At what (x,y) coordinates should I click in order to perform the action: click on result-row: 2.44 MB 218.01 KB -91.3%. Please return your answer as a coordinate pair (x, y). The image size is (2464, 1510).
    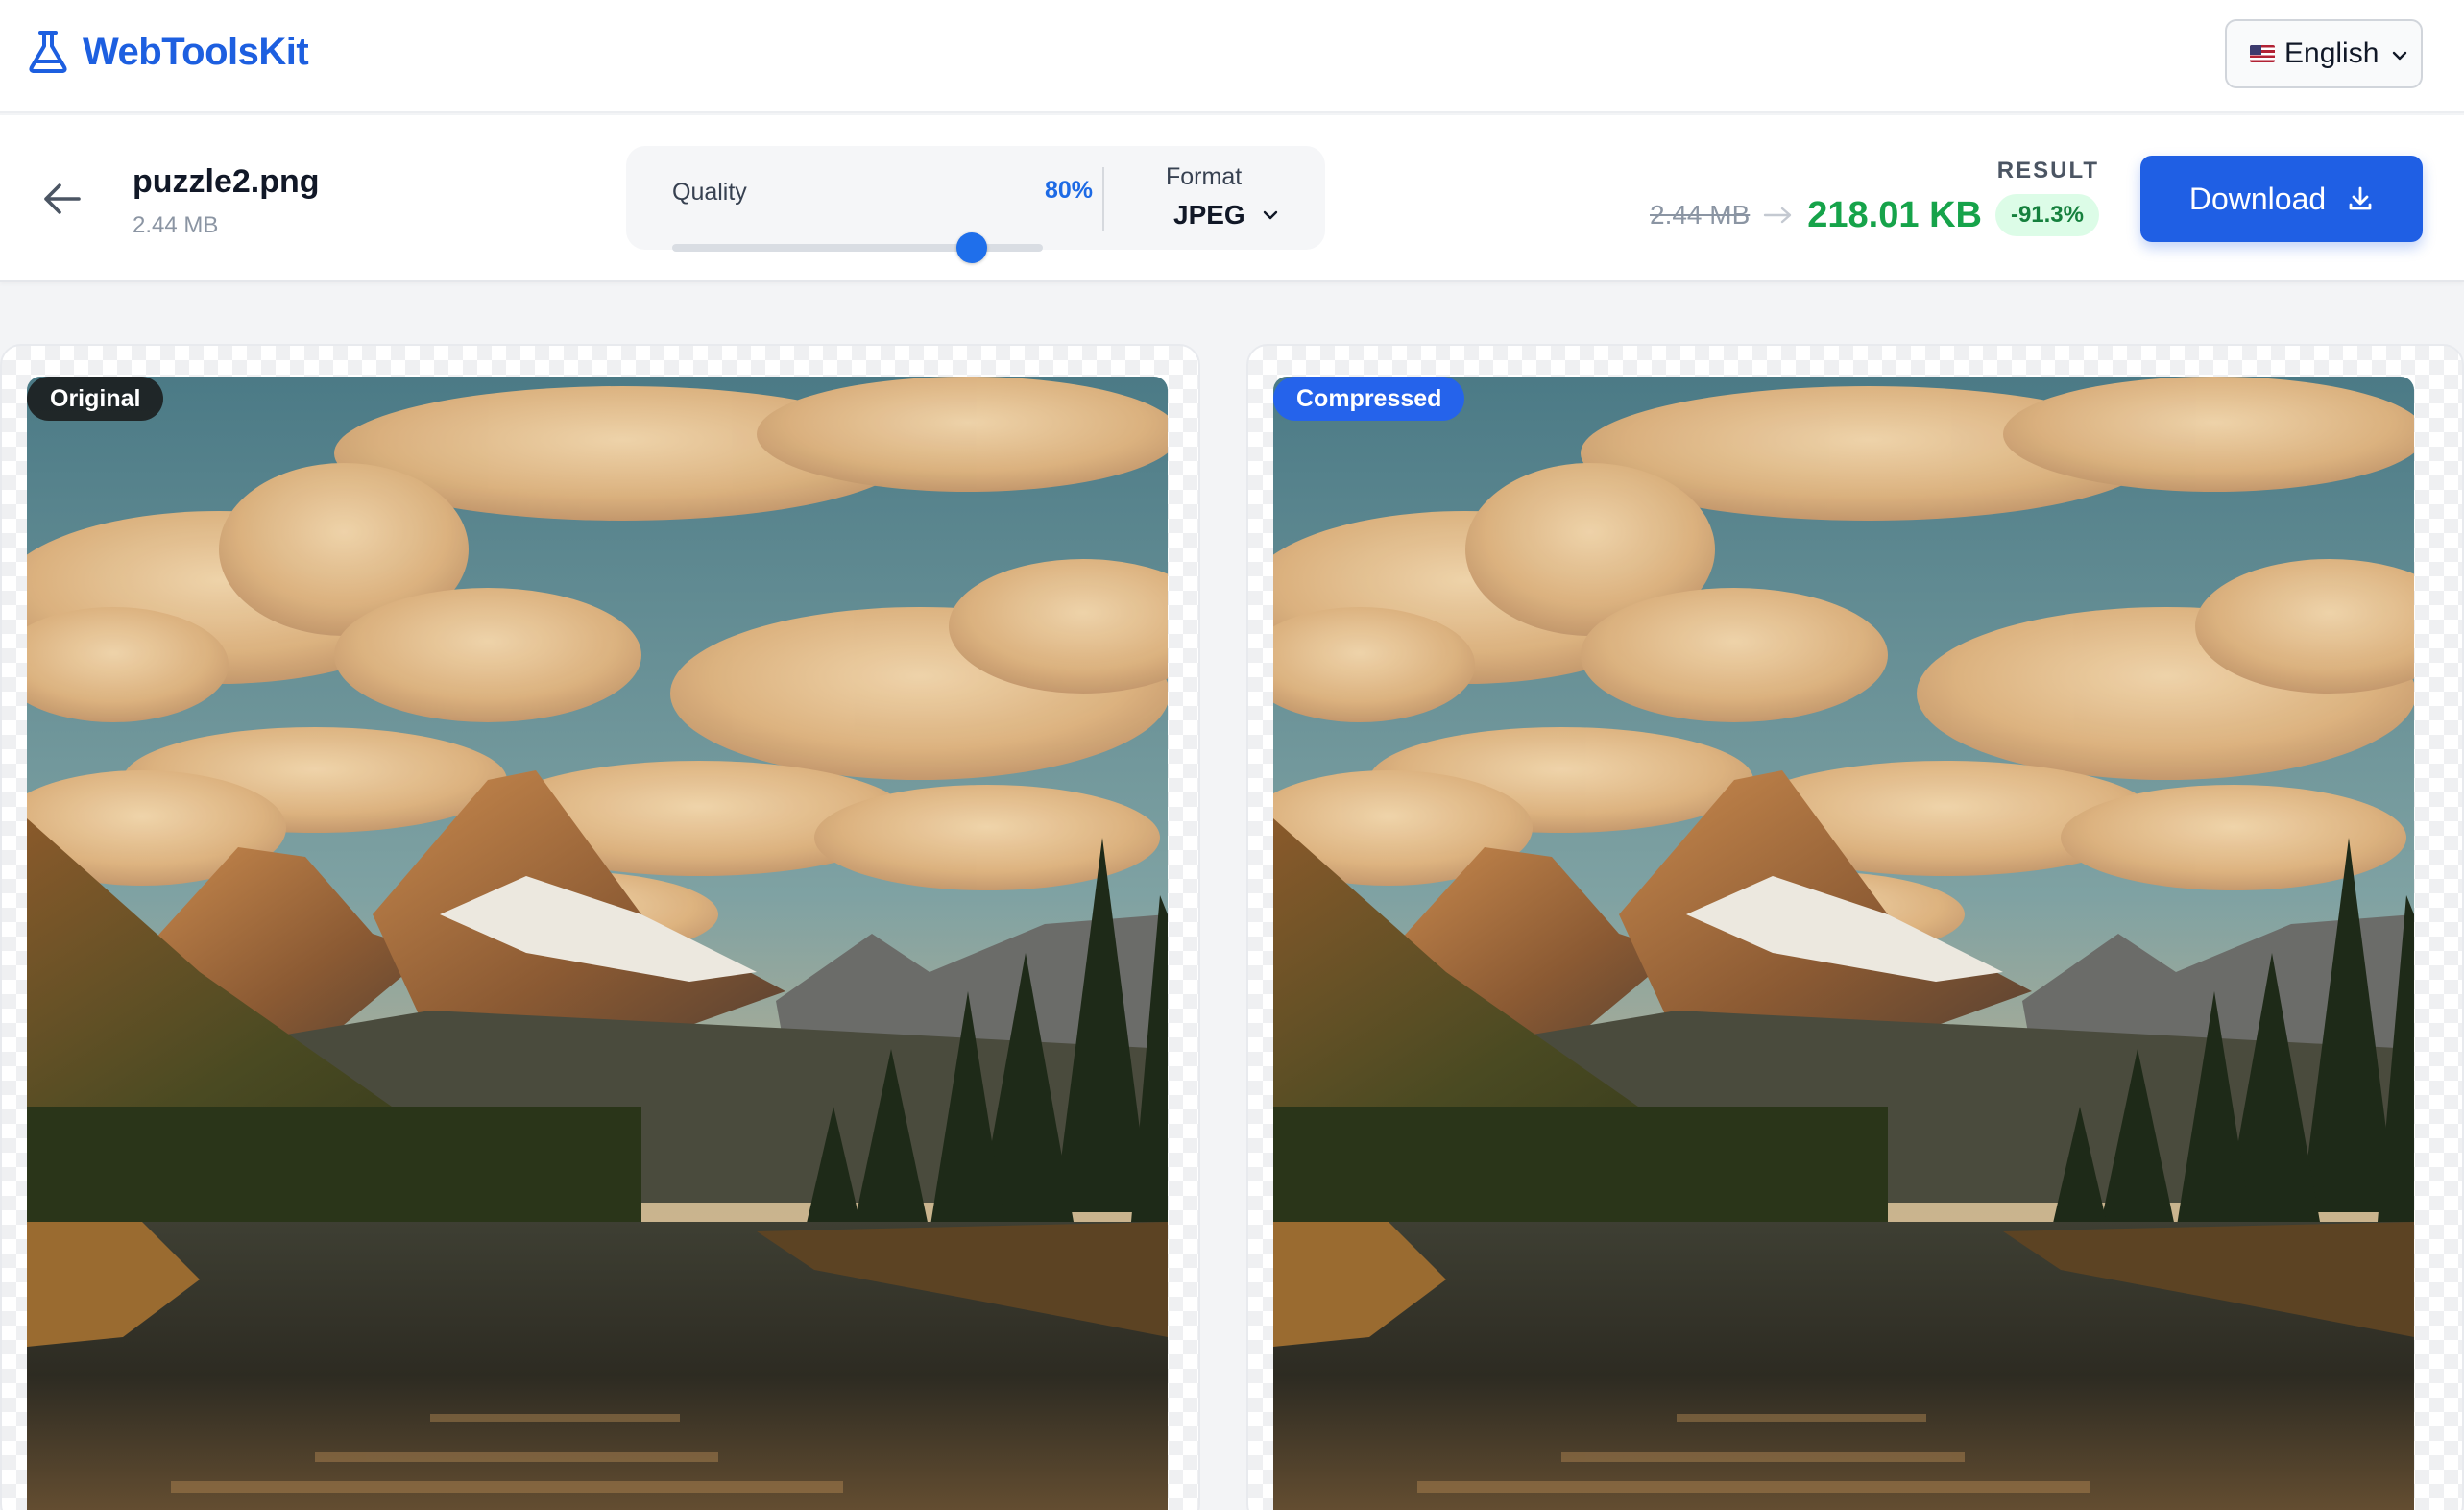
    Looking at the image, I should click on (1875, 215).